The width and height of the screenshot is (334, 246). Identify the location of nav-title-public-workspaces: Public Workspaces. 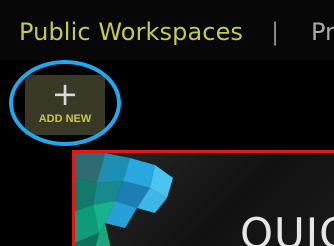
(131, 32).